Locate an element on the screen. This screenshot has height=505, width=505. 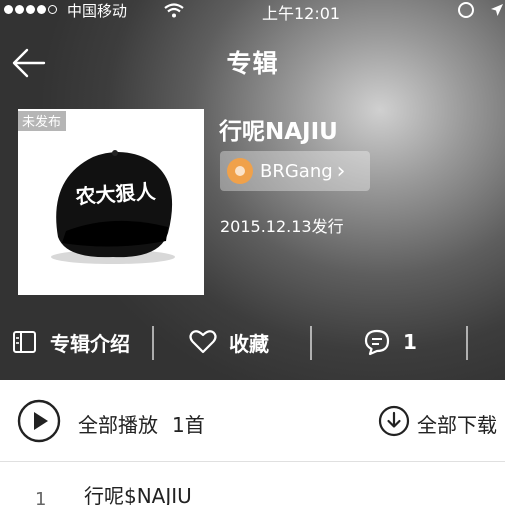
track-number: 1 is located at coordinates (41, 497).